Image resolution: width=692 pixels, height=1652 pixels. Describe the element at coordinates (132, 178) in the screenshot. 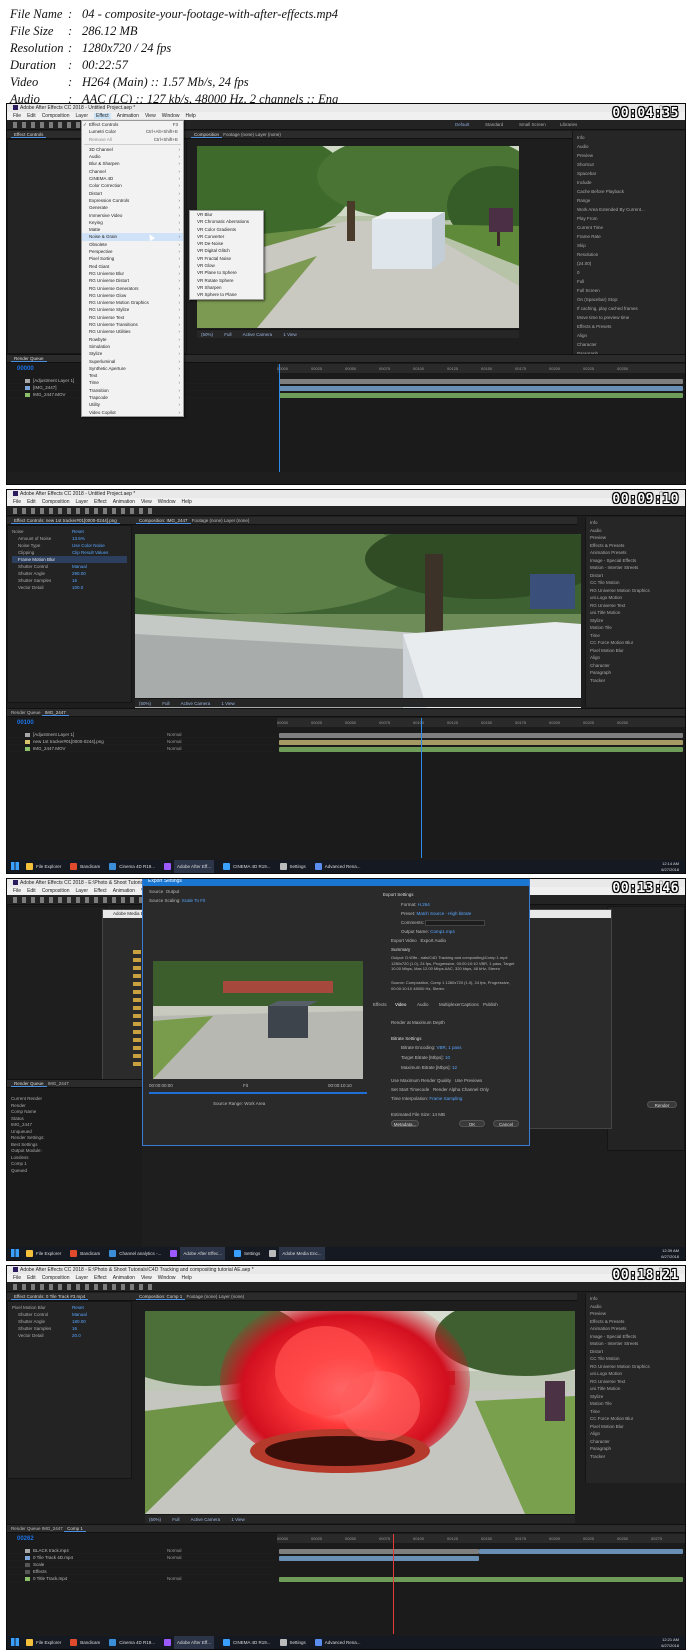

I see `effect-menu-item: CINEMA 4D ›` at that location.